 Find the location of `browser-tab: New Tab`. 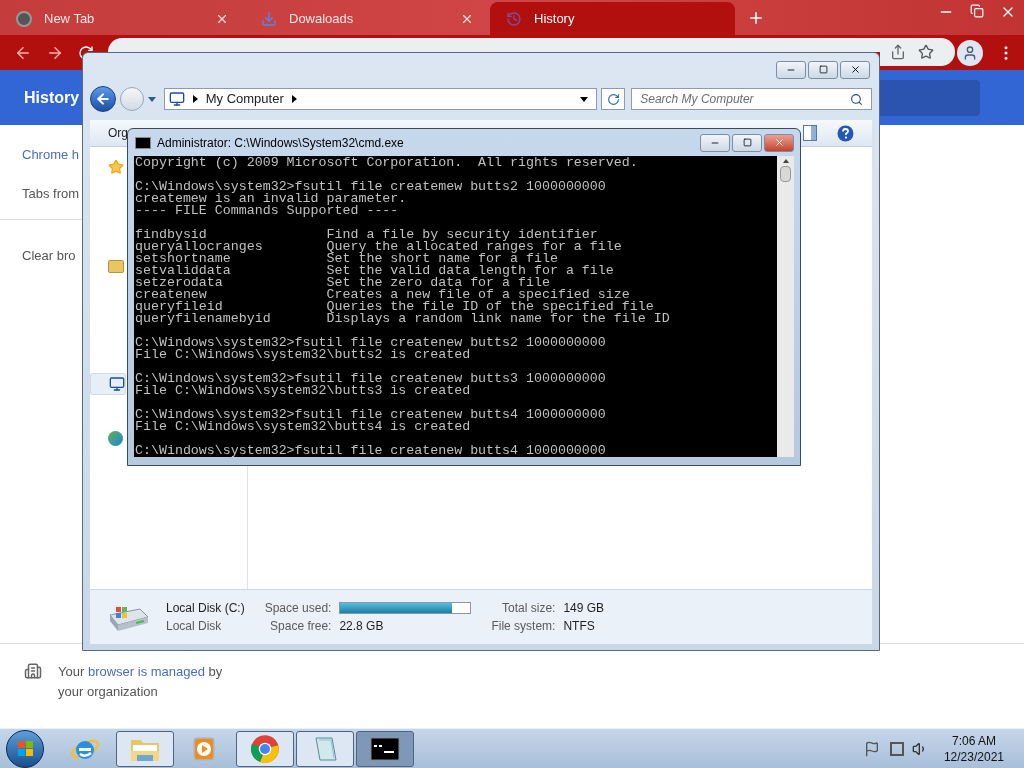

browser-tab: New Tab is located at coordinates (122, 18).